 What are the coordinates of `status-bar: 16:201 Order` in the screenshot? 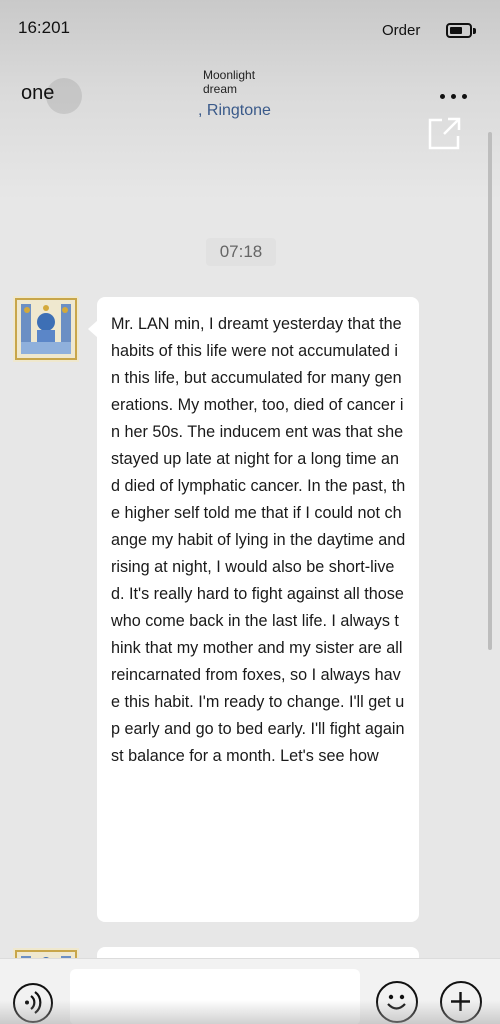 It's located at (250, 28).